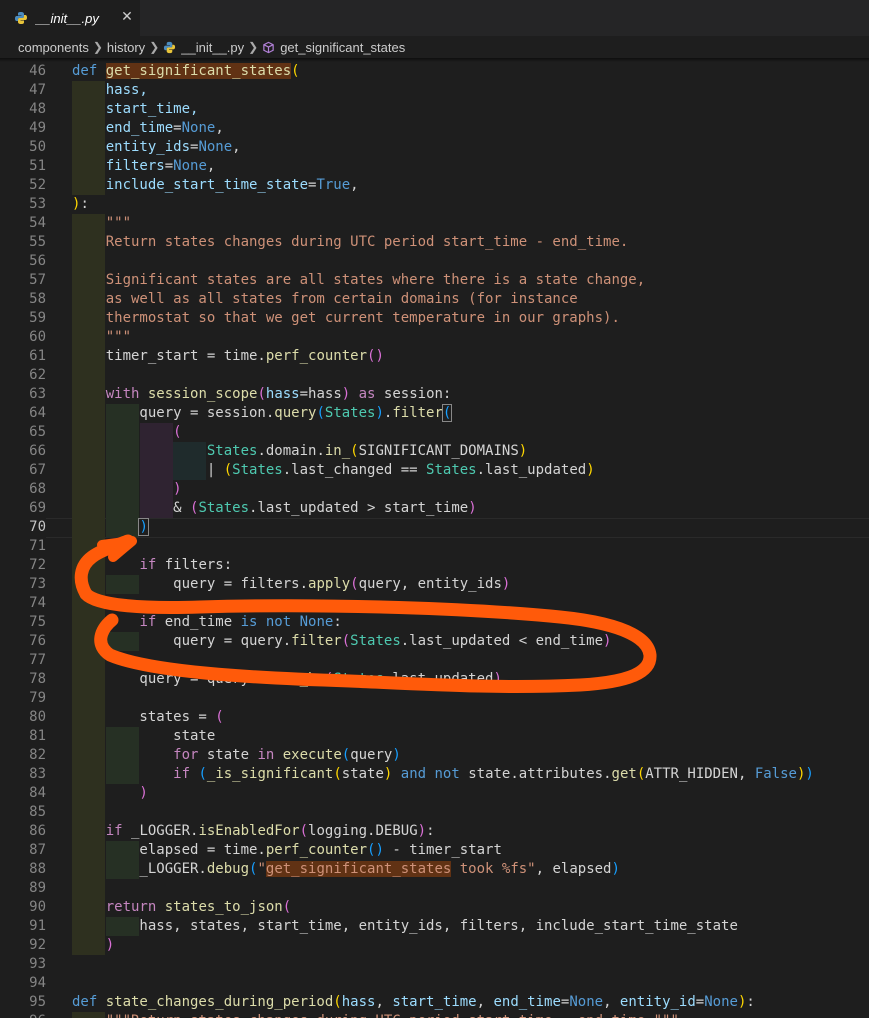  I want to click on code-line: 52 include_start_time_state=True,, so click(434, 185).